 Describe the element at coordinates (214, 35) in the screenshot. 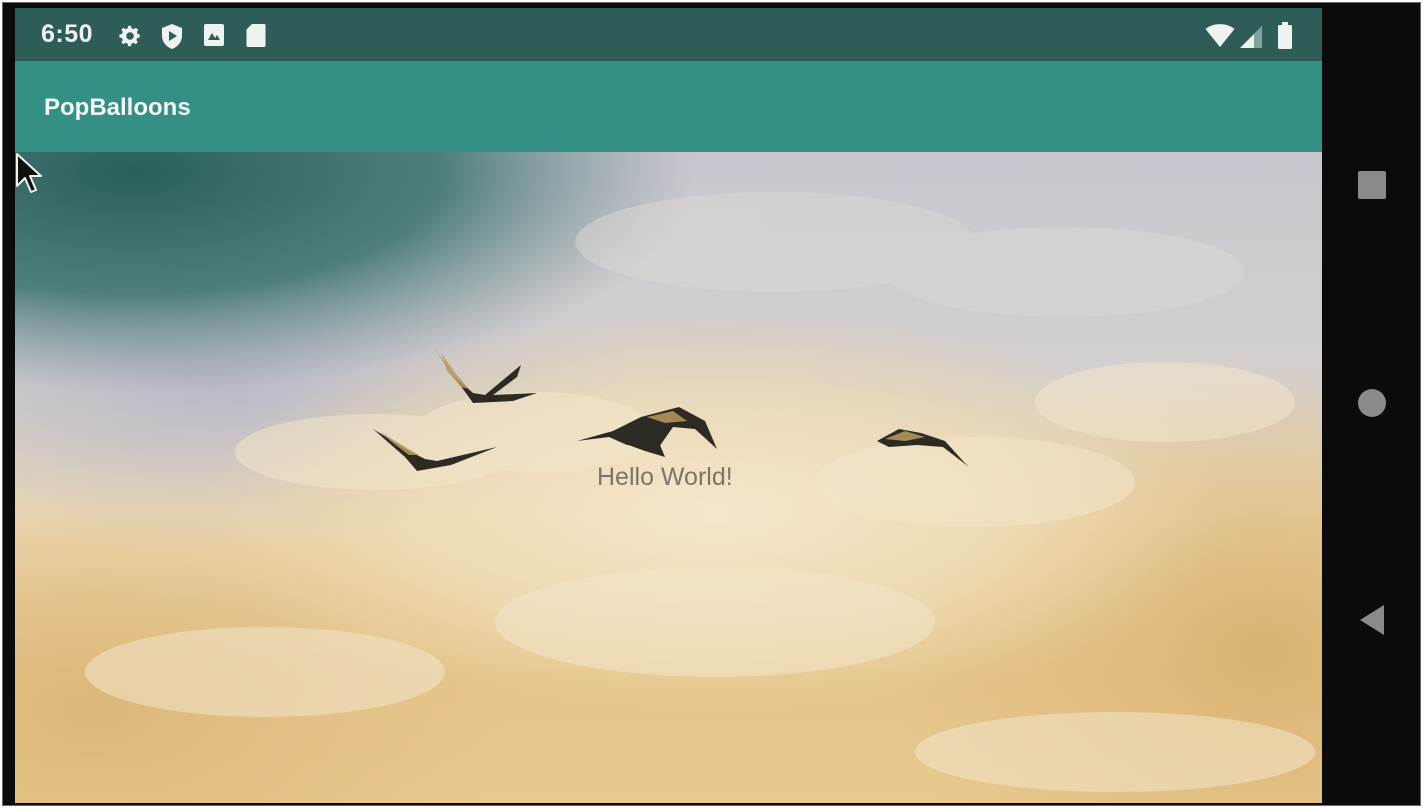

I see `image-icon` at that location.